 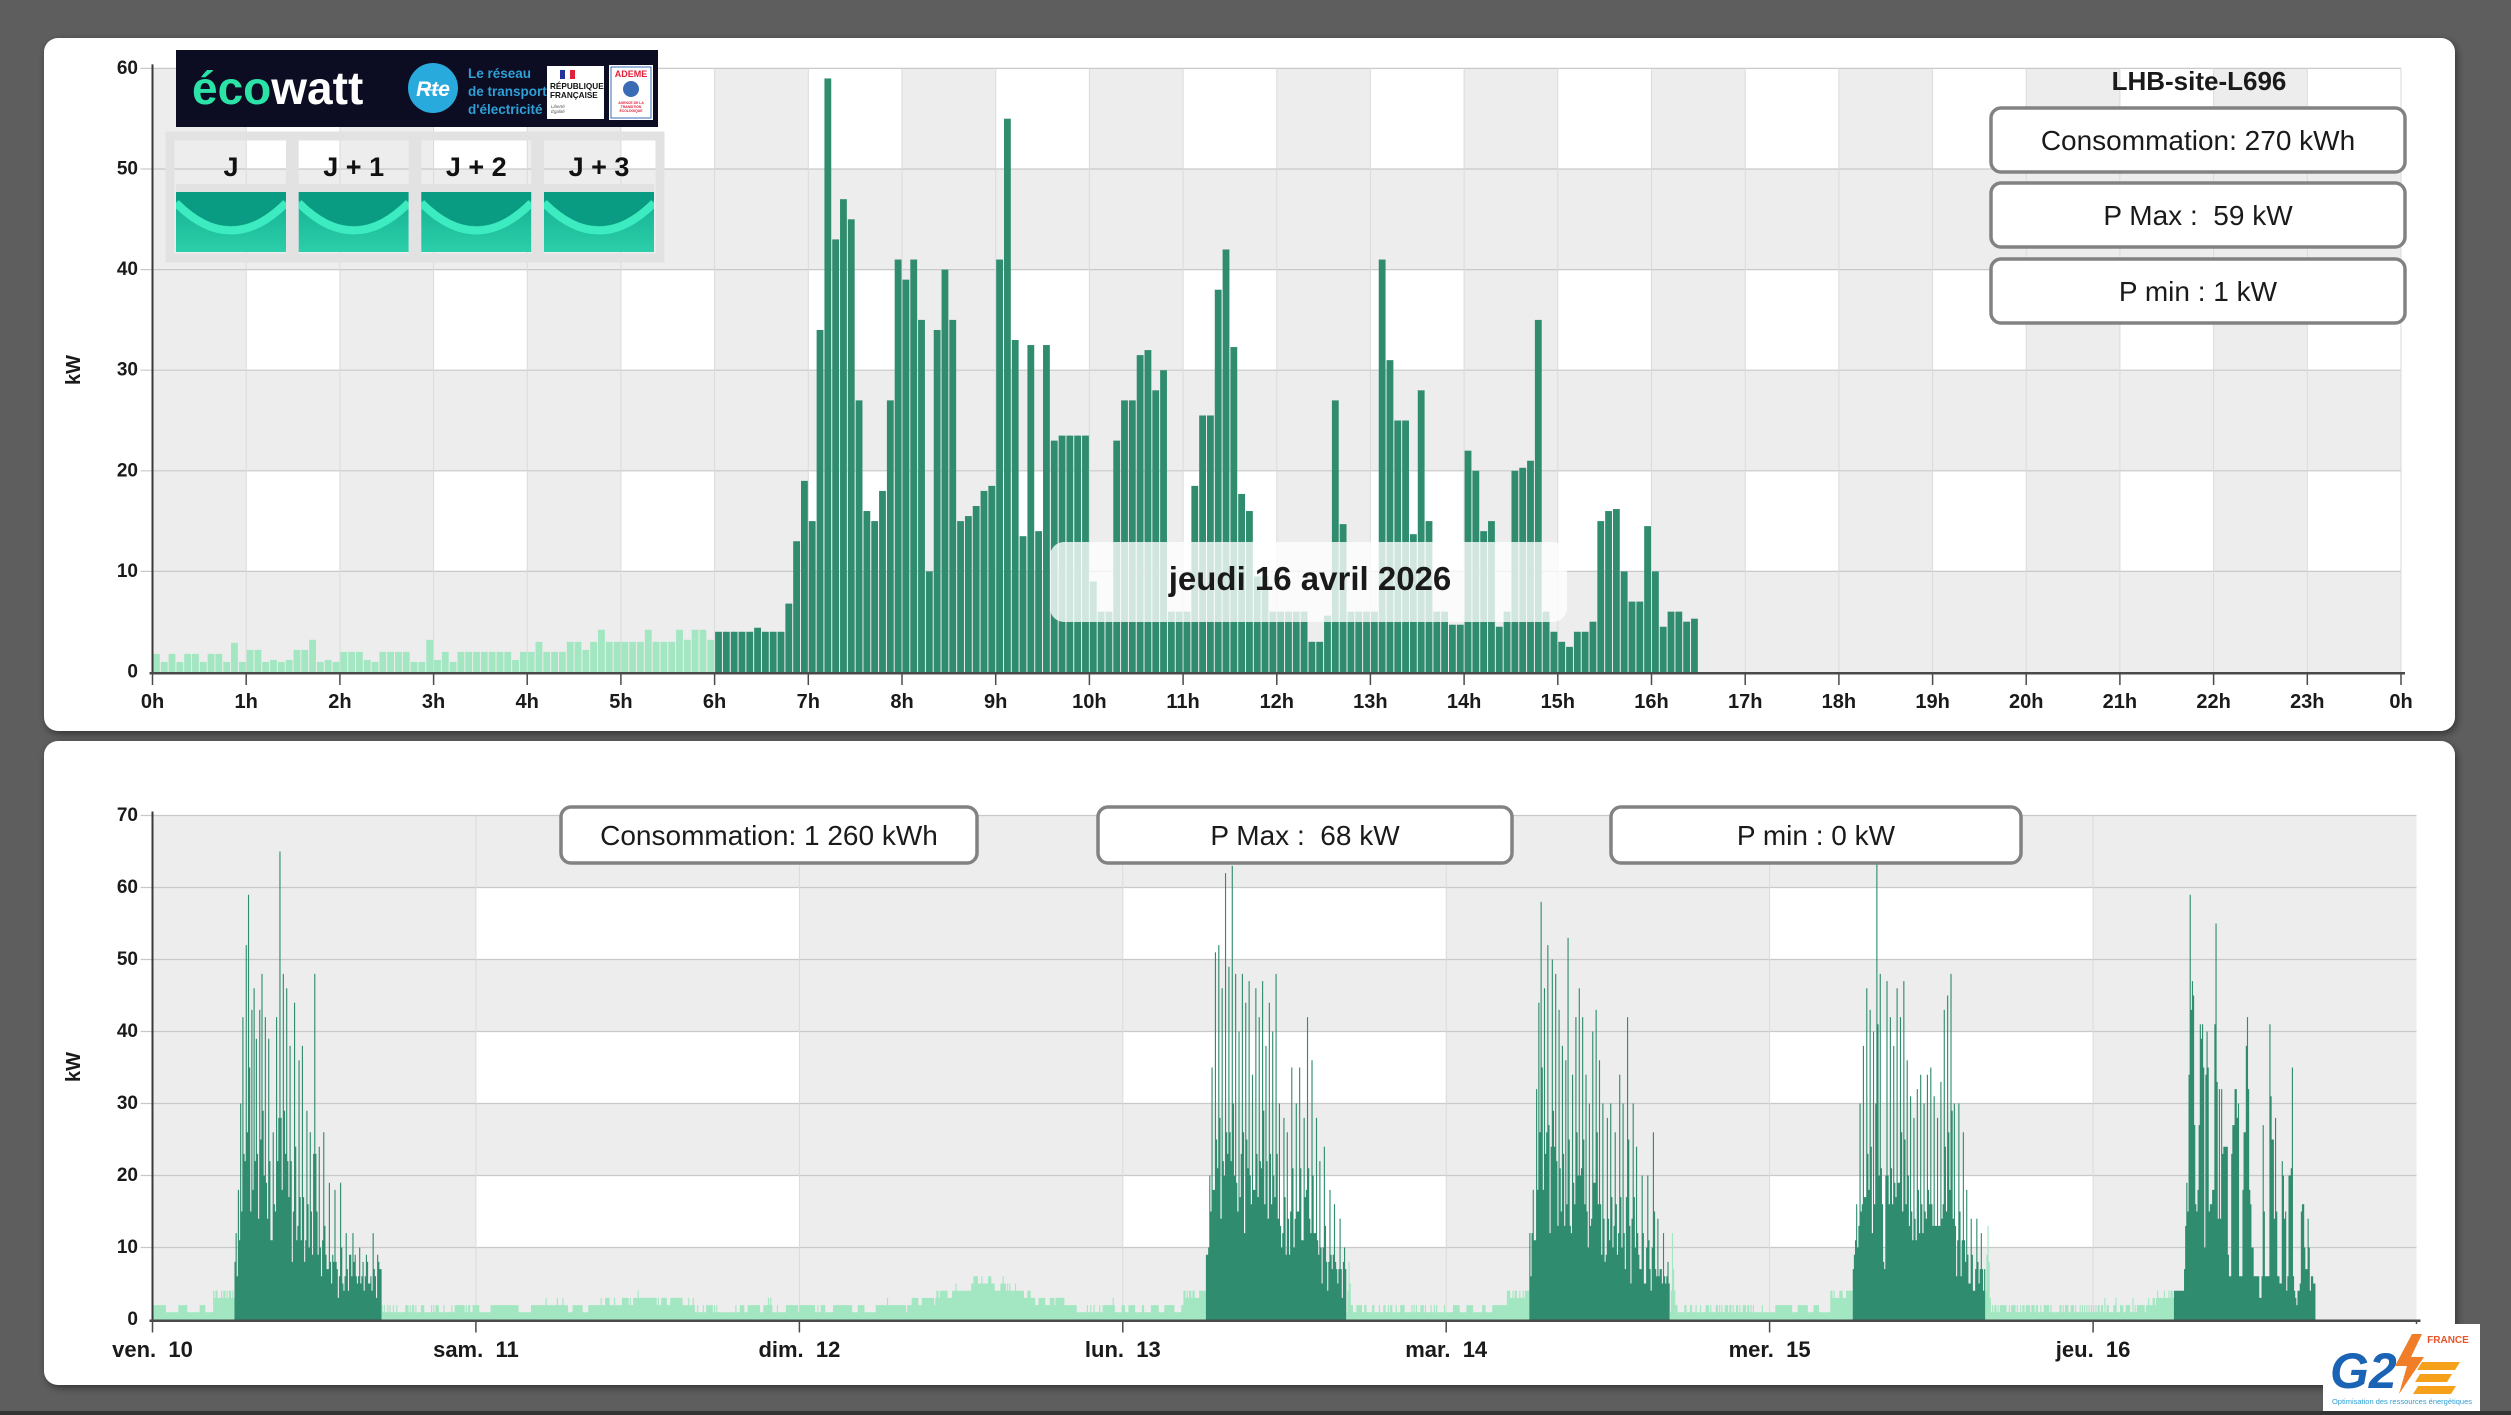 What do you see at coordinates (714, 702) in the screenshot?
I see `svg-text: 6h` at bounding box center [714, 702].